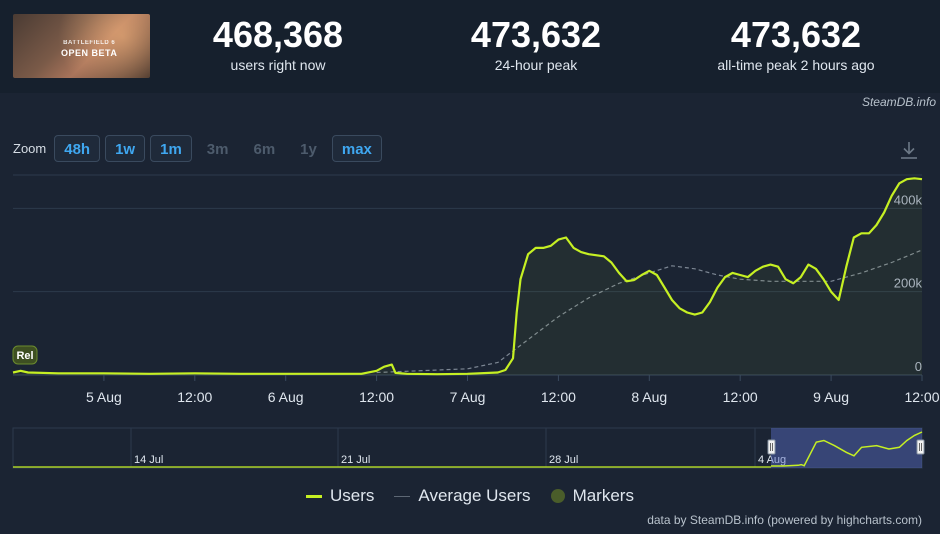 The height and width of the screenshot is (534, 940). What do you see at coordinates (536, 34) in the screenshot?
I see `stat-24h-peak-value: 473,632` at bounding box center [536, 34].